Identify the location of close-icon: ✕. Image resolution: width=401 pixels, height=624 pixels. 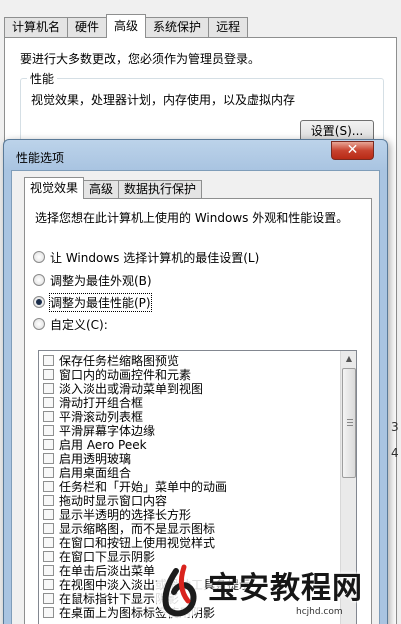
(352, 150).